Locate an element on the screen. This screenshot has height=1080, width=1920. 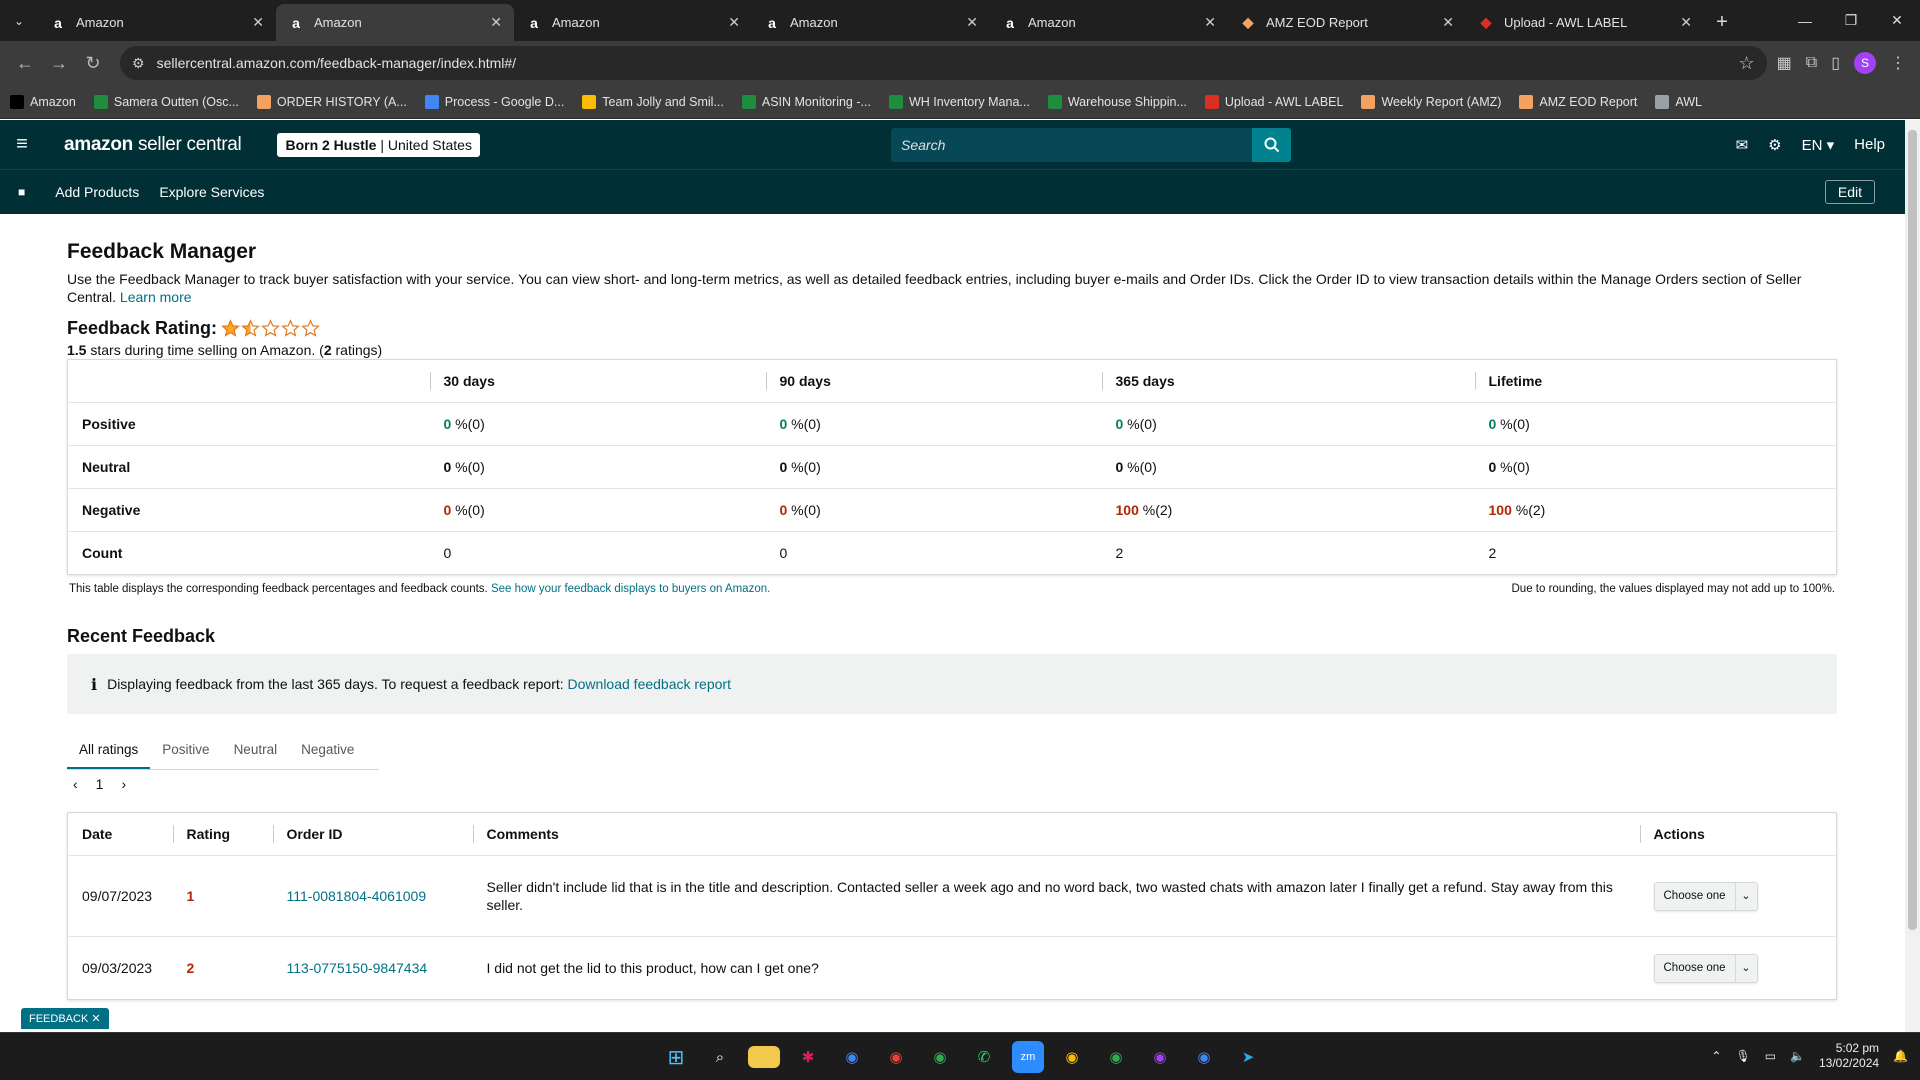
back-icon: ← is located at coordinates (25, 63).